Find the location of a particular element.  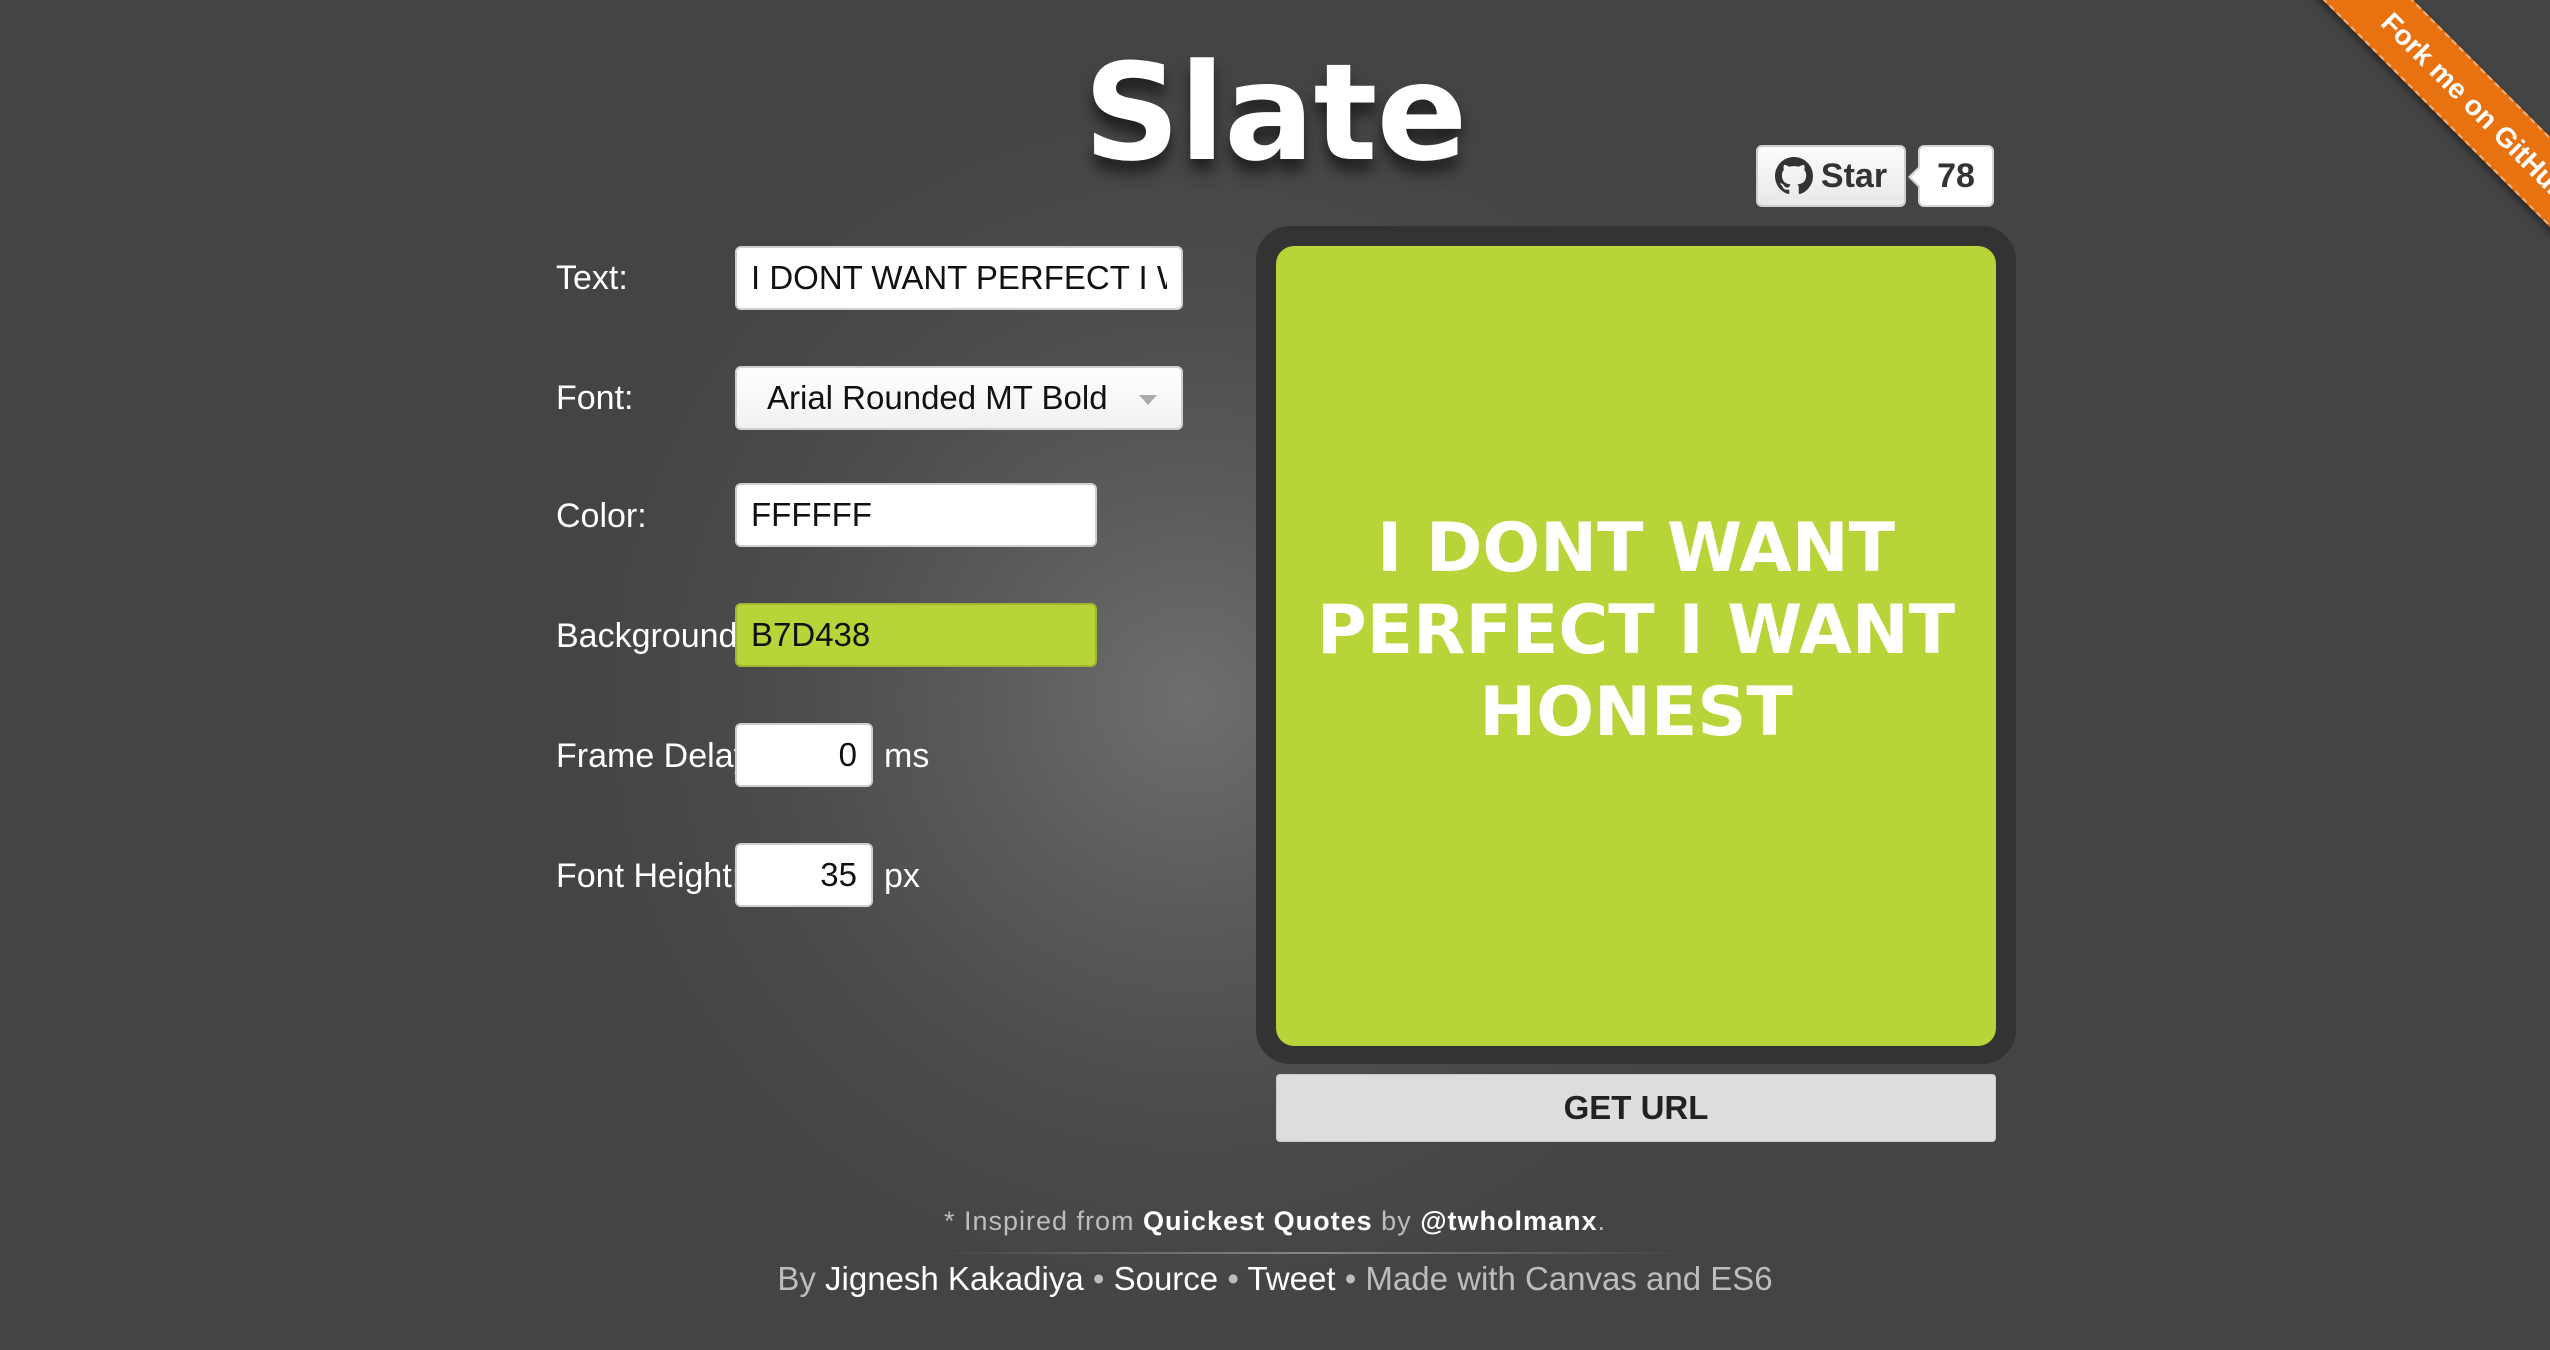

frame-delay-label: Frame Delay is located at coordinates (646, 756).